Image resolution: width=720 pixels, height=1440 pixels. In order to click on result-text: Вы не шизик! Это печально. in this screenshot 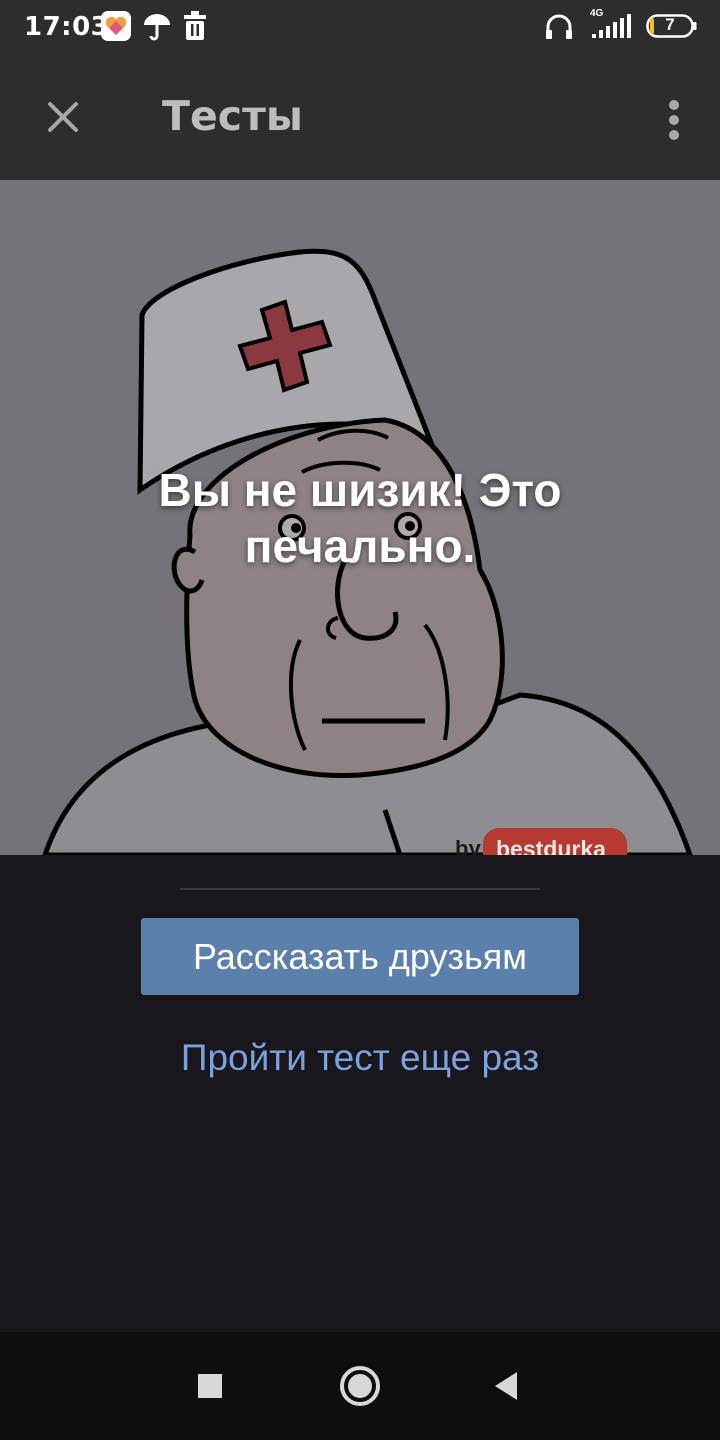, I will do `click(360, 518)`.